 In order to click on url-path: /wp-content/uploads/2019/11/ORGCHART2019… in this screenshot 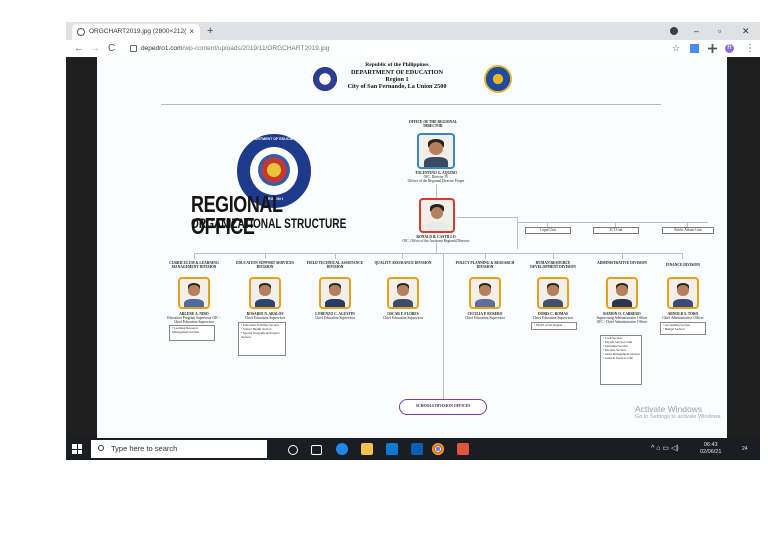, I will do `click(256, 48)`.